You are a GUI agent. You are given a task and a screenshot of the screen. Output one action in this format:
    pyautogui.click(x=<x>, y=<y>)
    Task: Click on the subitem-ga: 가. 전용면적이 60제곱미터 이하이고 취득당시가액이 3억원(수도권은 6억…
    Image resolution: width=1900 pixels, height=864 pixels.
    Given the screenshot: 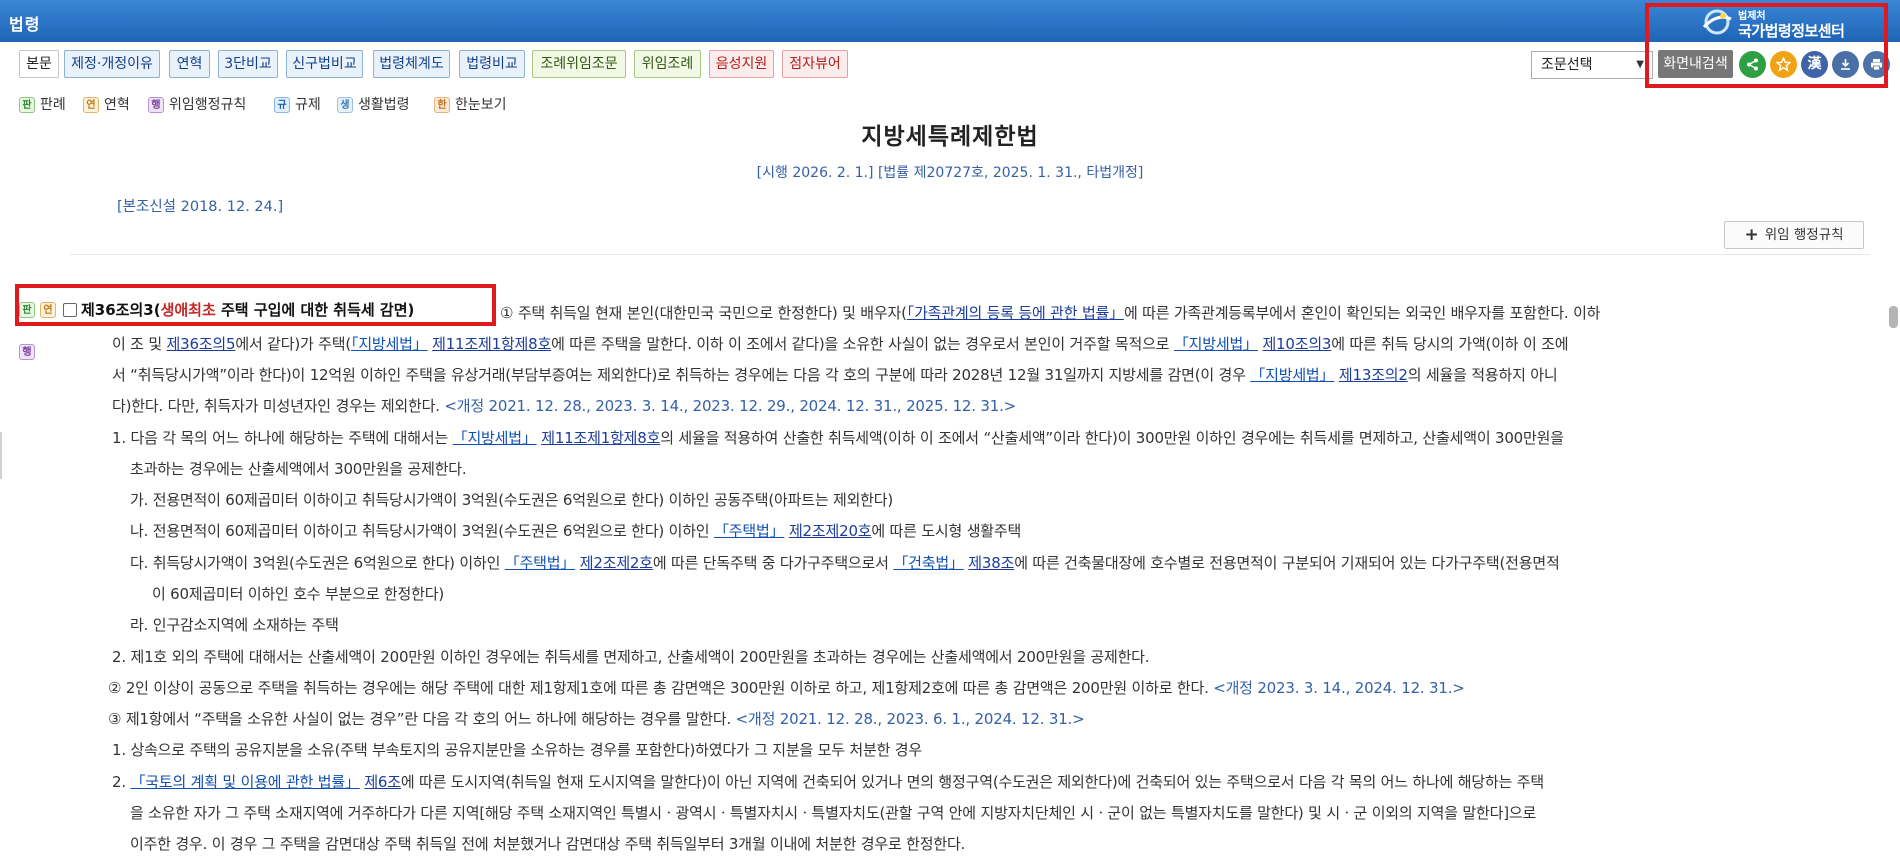 What is the action you would take?
    pyautogui.click(x=512, y=500)
    